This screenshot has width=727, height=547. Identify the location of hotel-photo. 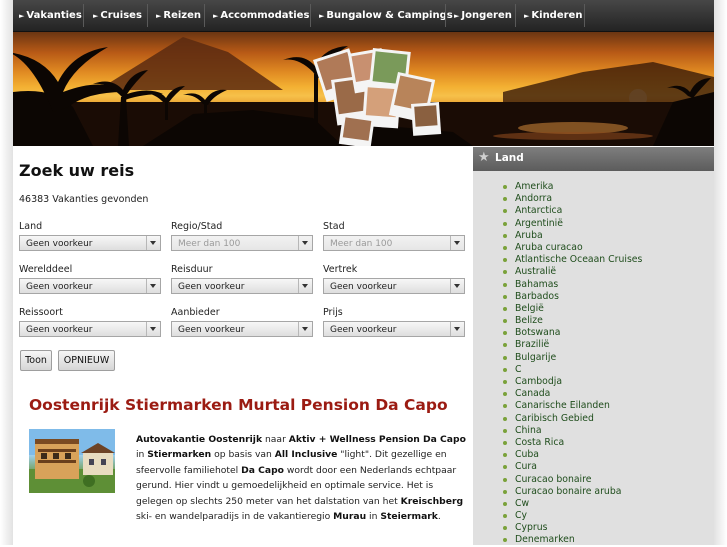
(72, 461).